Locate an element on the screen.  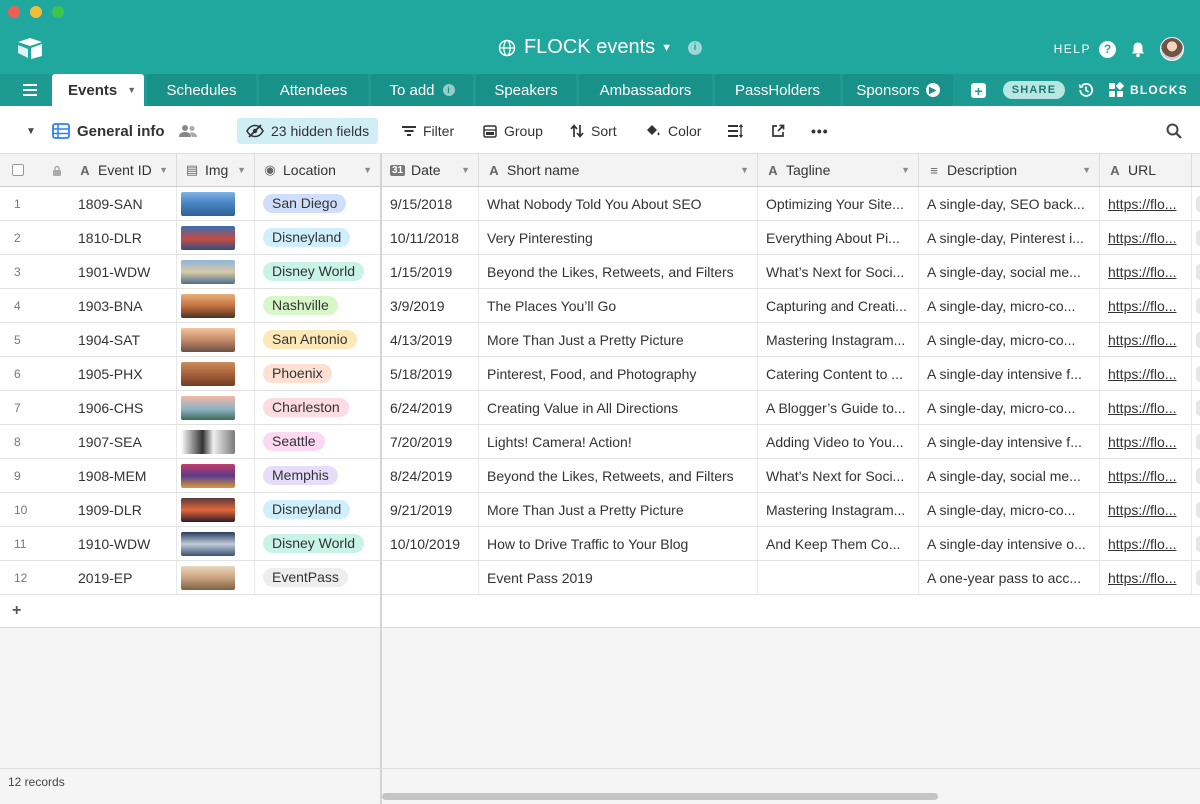
cell-short-name: Beyond the Likes, Retweets, and Filters is located at coordinates (618, 271).